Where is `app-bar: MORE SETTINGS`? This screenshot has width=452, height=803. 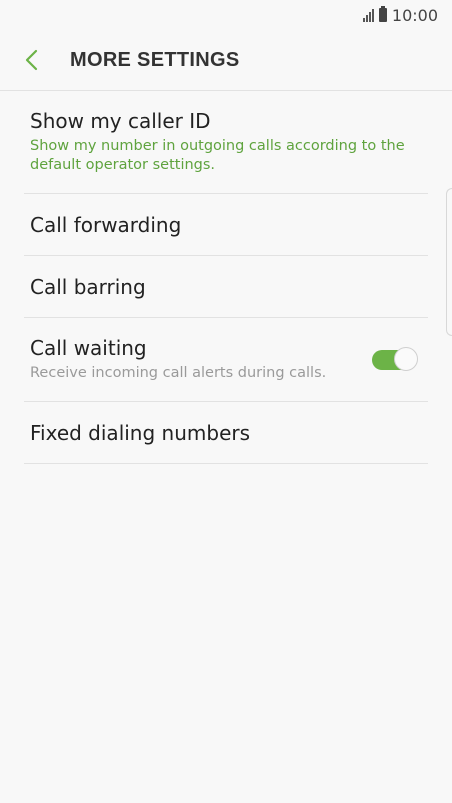
app-bar: MORE SETTINGS is located at coordinates (226, 60).